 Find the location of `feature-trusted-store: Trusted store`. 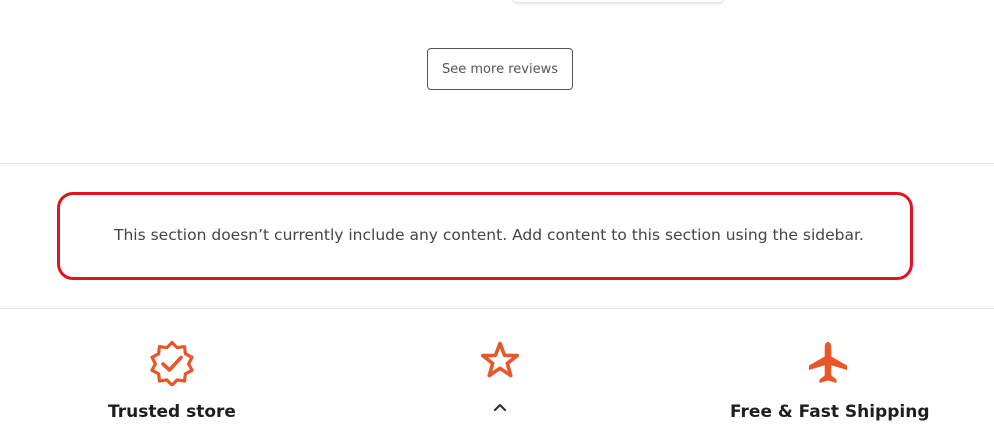

feature-trusted-store: Trusted store is located at coordinates (172, 381).